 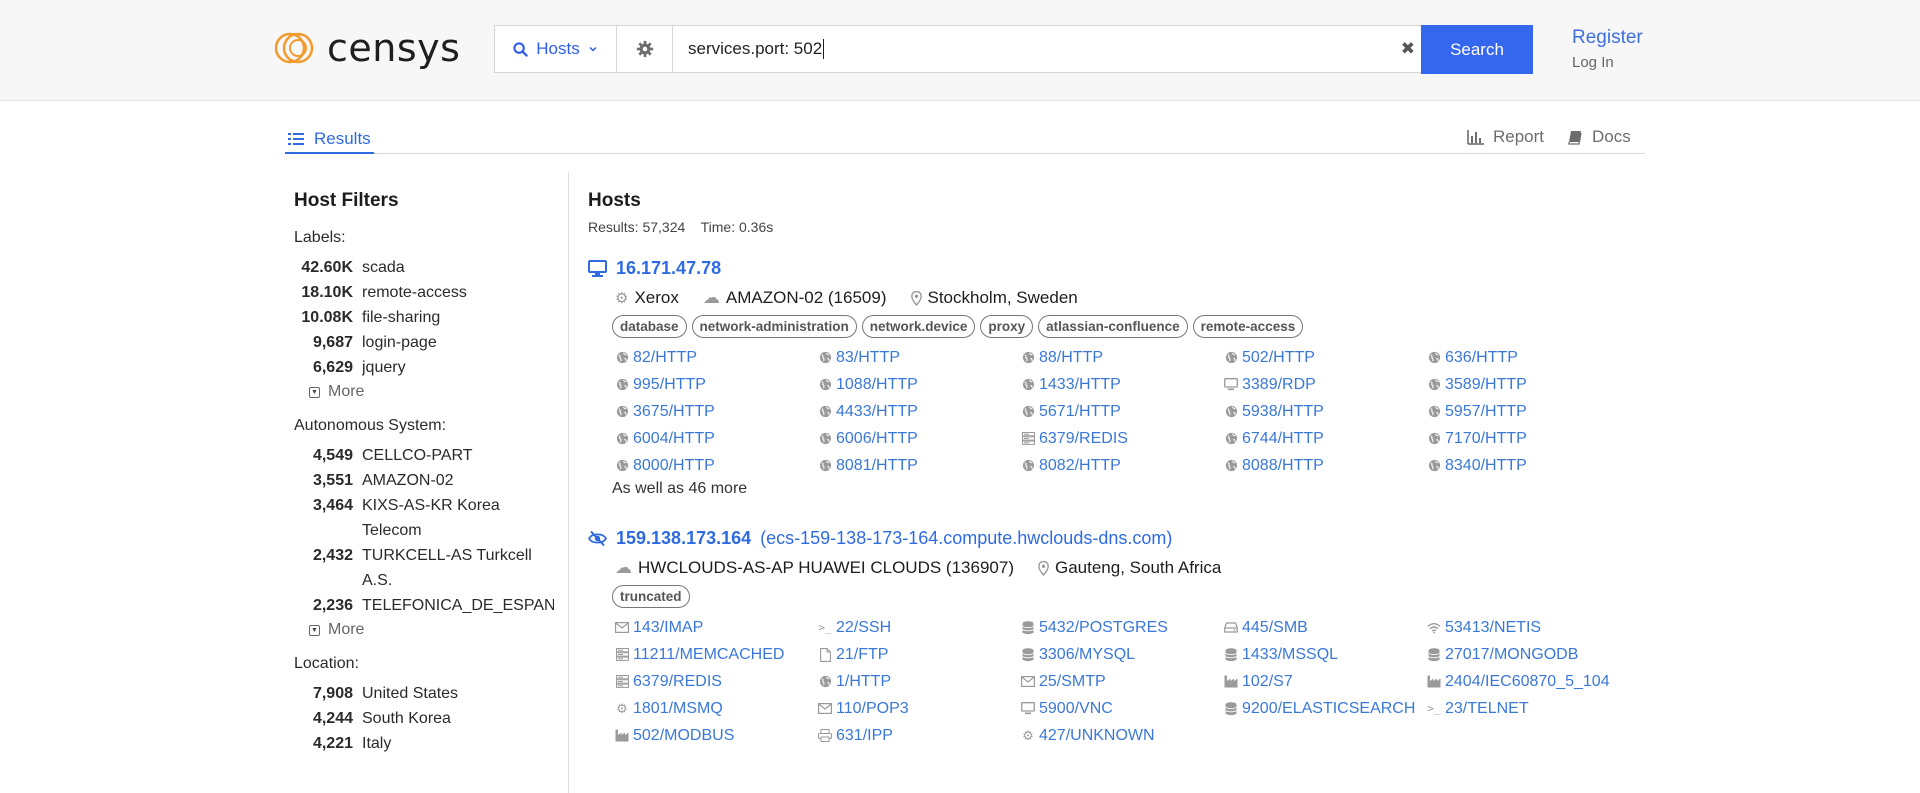 What do you see at coordinates (384, 367) in the screenshot?
I see `filter-label: jquery` at bounding box center [384, 367].